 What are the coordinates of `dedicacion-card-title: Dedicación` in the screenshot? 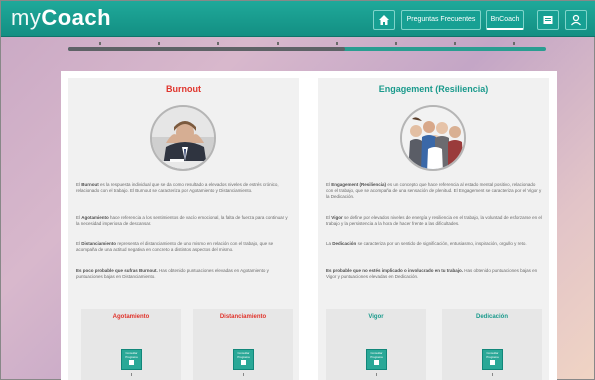 It's located at (491, 317).